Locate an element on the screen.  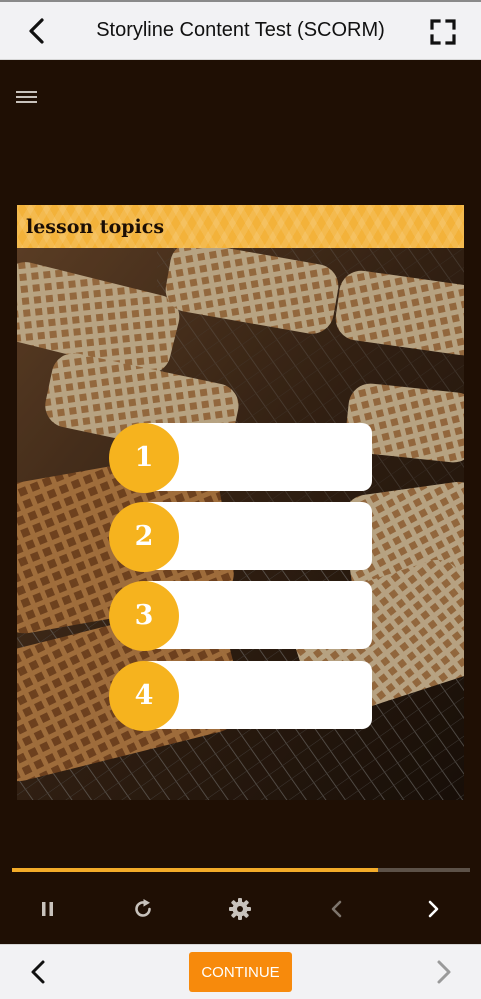
topic-item-2: 2 is located at coordinates (240, 537).